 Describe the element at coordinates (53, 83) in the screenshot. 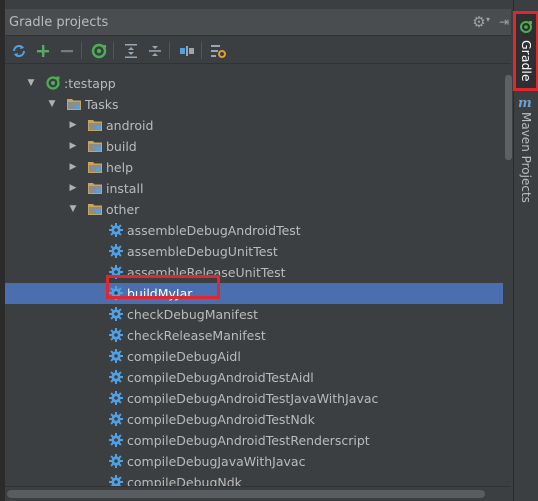

I see `gradle-project-icon` at that location.